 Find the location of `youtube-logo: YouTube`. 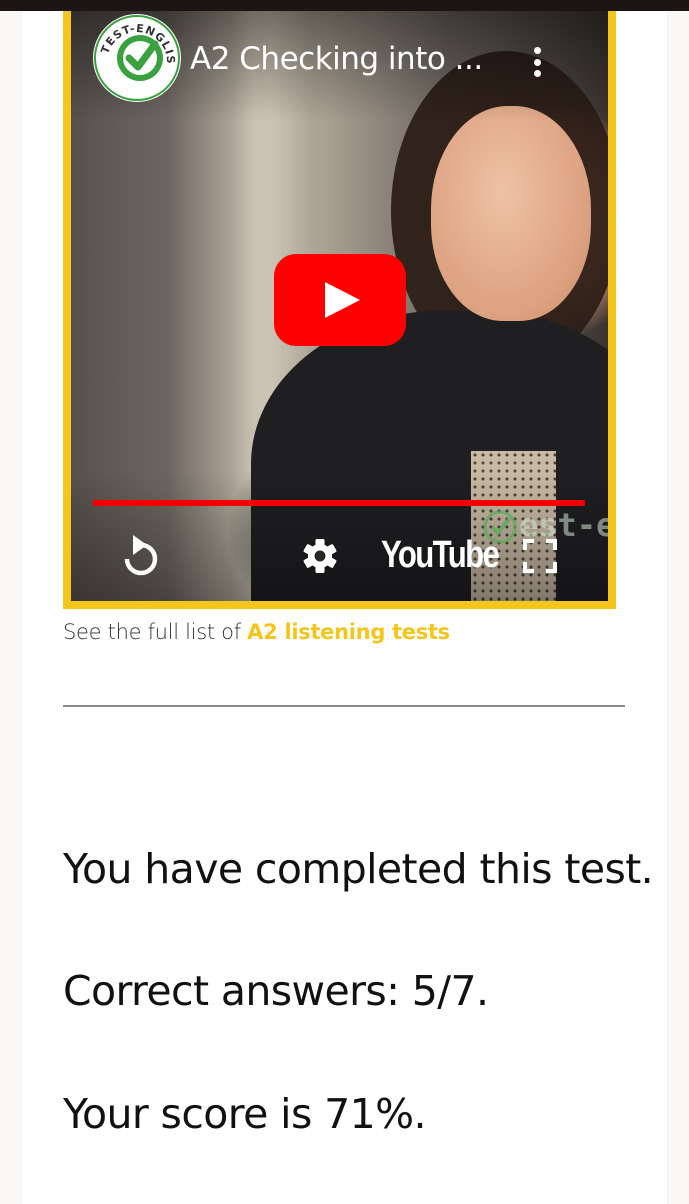

youtube-logo: YouTube is located at coordinates (440, 555).